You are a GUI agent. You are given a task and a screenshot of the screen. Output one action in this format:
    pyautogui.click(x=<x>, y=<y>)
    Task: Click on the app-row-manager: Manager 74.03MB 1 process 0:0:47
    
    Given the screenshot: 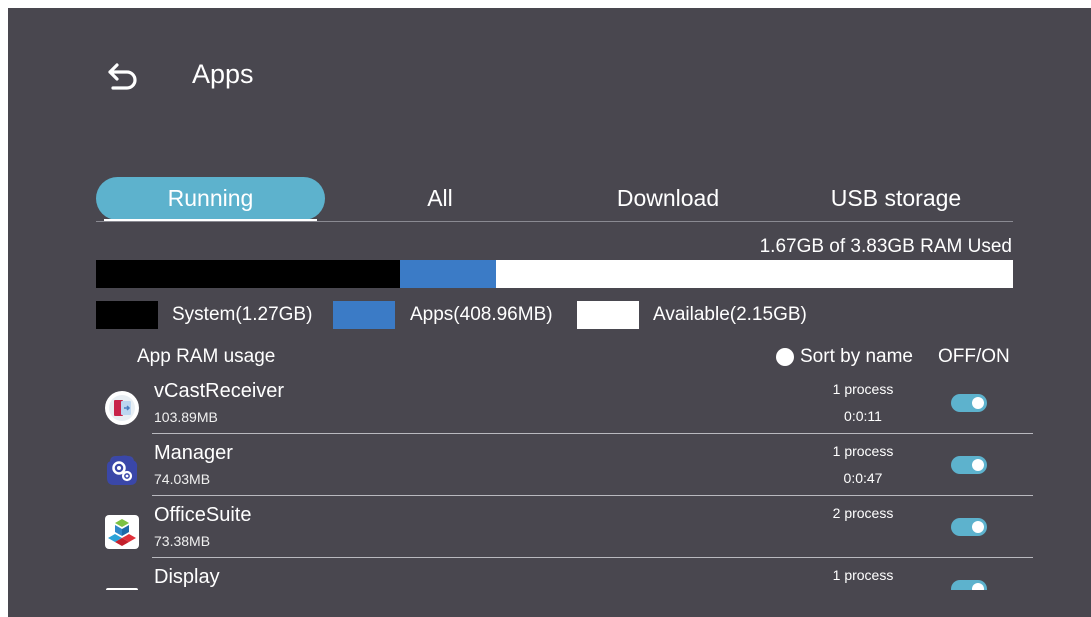 What is the action you would take?
    pyautogui.click(x=549, y=467)
    